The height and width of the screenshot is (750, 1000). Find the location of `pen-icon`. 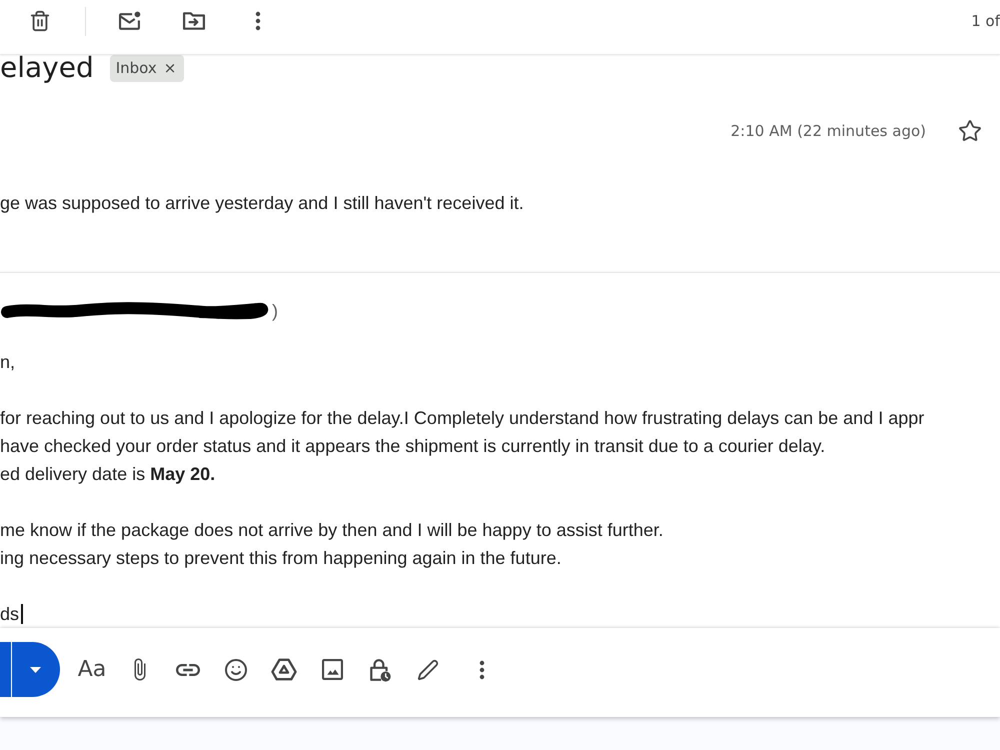

pen-icon is located at coordinates (428, 669).